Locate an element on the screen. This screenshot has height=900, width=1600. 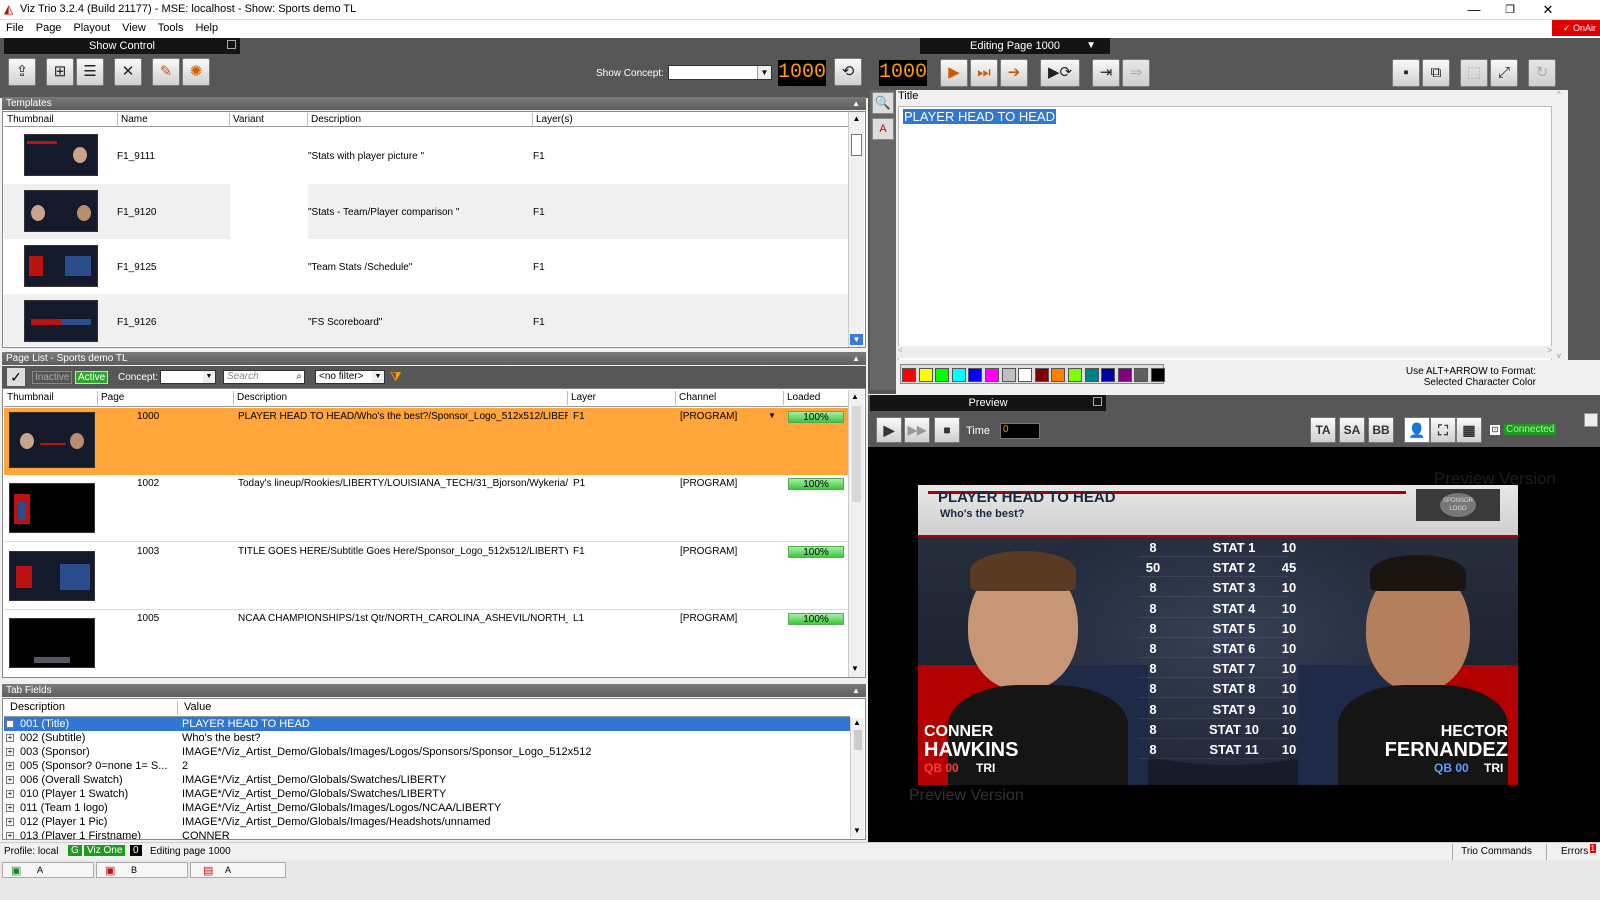
take-next-button: ➔ is located at coordinates (1014, 73).